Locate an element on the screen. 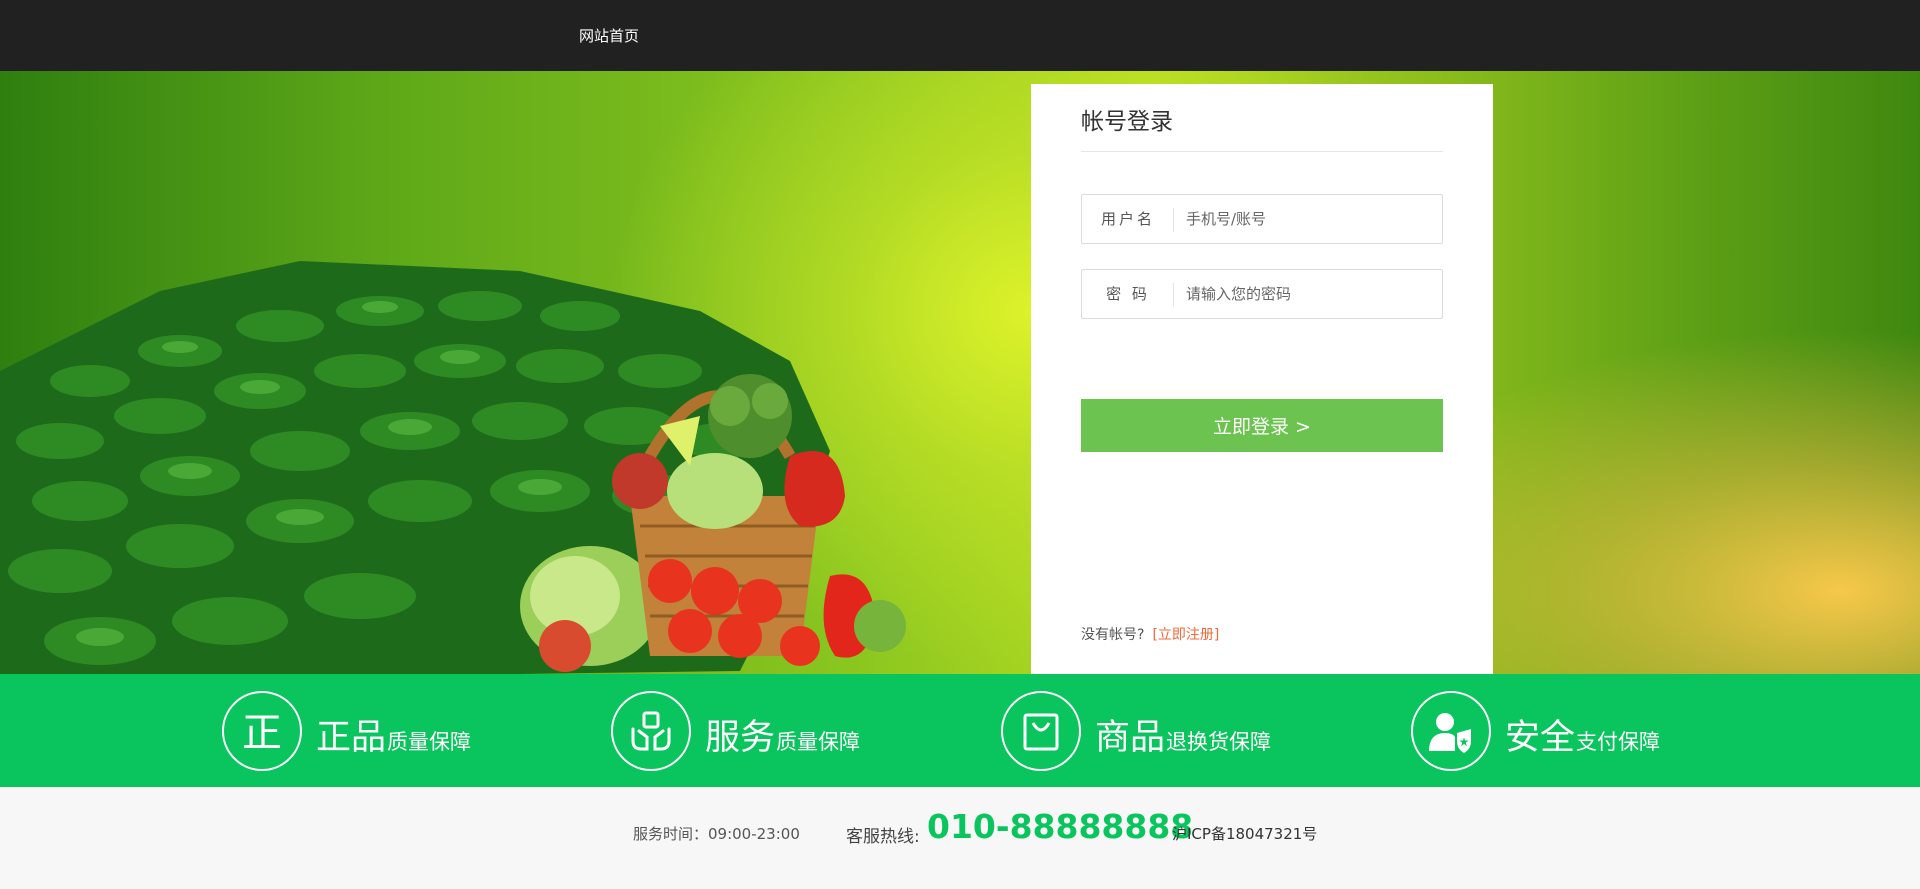 The width and height of the screenshot is (1920, 889). service-hands-icon is located at coordinates (651, 731).